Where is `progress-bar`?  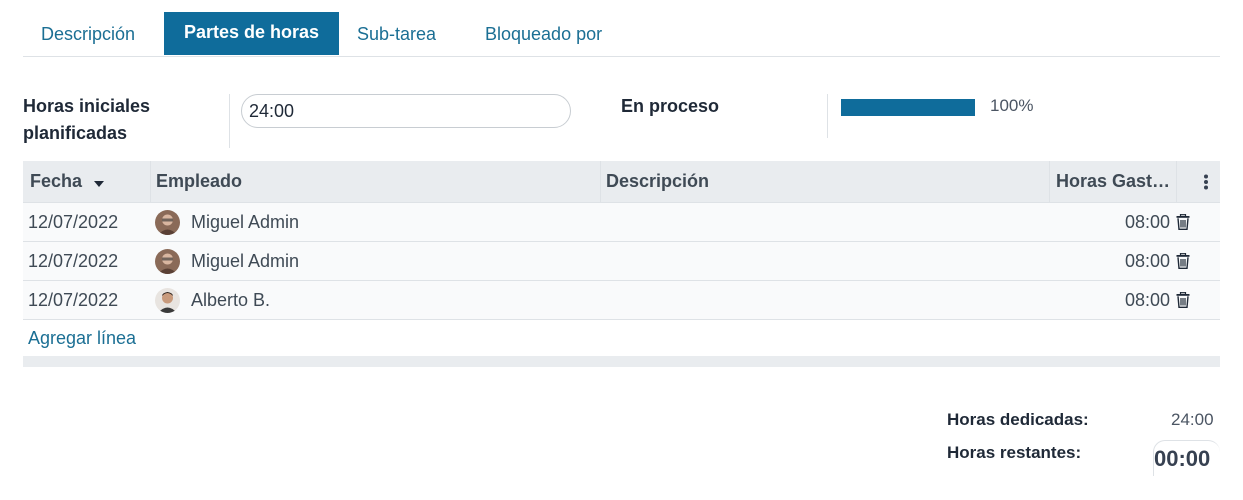 progress-bar is located at coordinates (908, 107).